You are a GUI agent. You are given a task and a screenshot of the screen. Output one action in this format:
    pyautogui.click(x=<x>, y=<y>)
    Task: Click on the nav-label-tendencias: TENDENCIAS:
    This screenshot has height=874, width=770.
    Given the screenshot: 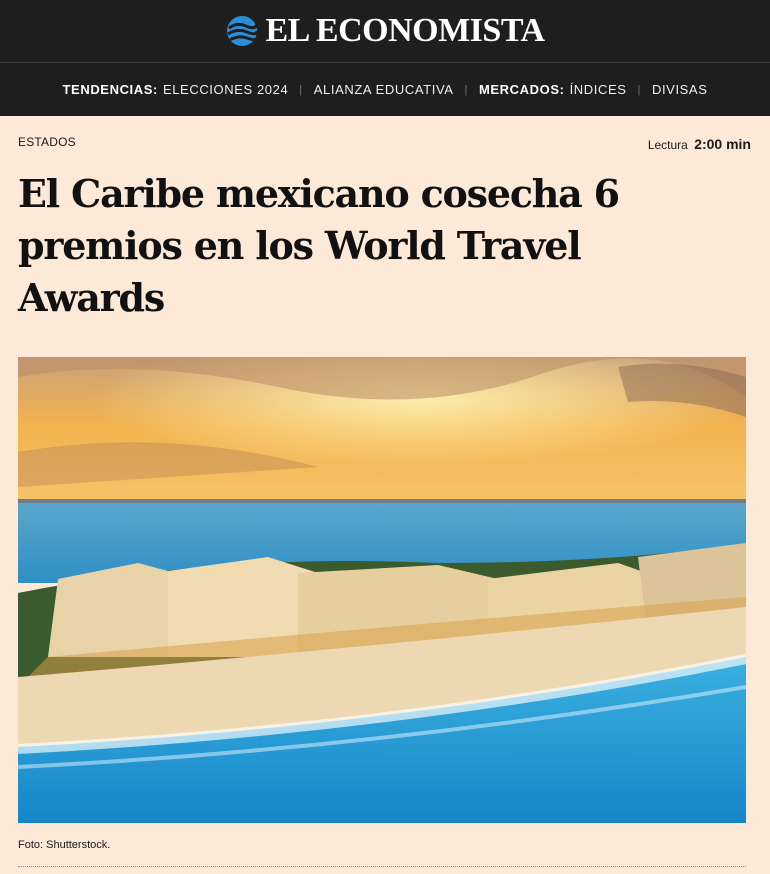 What is the action you would take?
    pyautogui.click(x=110, y=89)
    